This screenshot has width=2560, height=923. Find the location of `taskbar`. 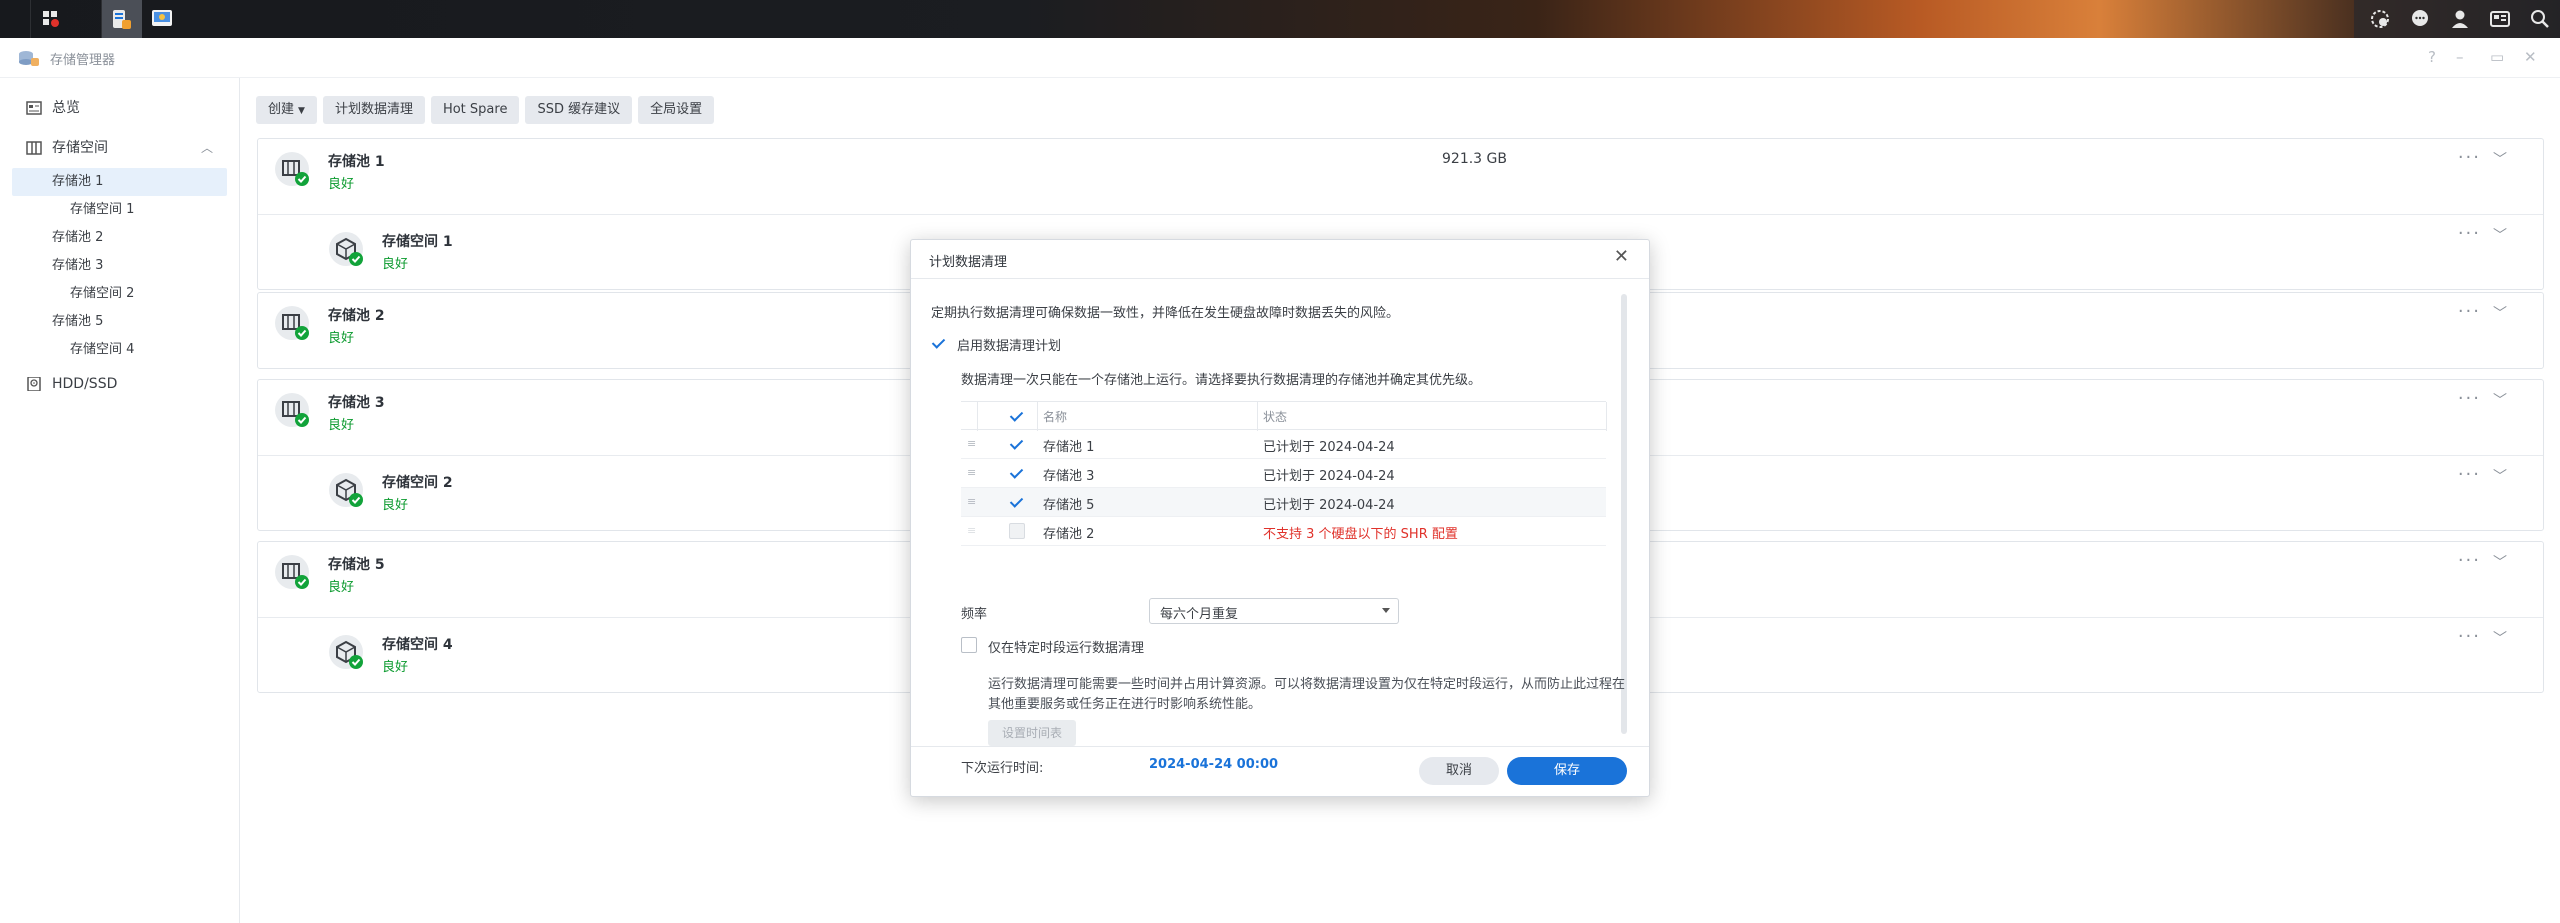

taskbar is located at coordinates (1280, 19).